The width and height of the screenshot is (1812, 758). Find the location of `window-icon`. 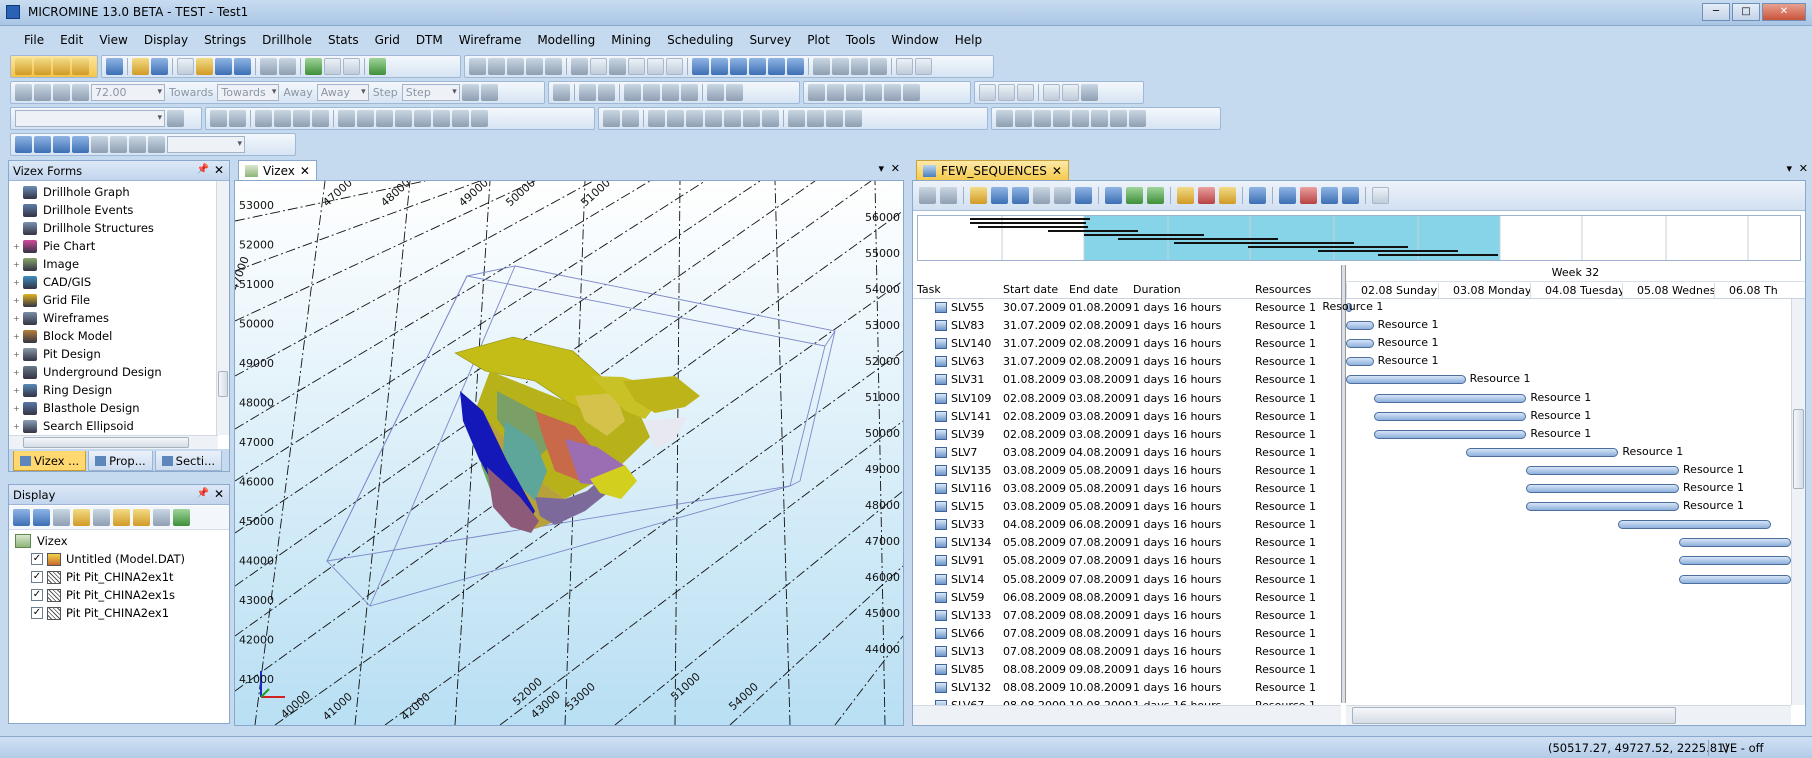

window-icon is located at coordinates (332, 66).